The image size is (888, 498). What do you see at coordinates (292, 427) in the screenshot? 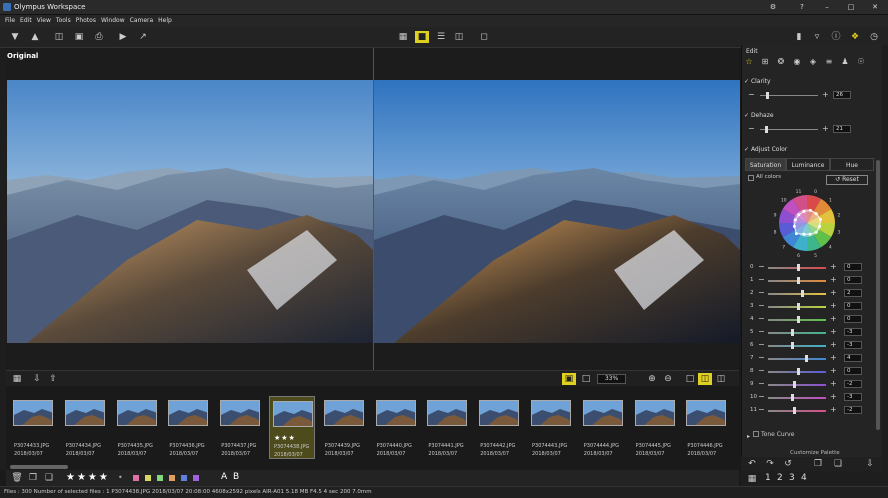
I see `thumbnail: ★★★ P3074438.JPG 2018/03/07` at bounding box center [292, 427].